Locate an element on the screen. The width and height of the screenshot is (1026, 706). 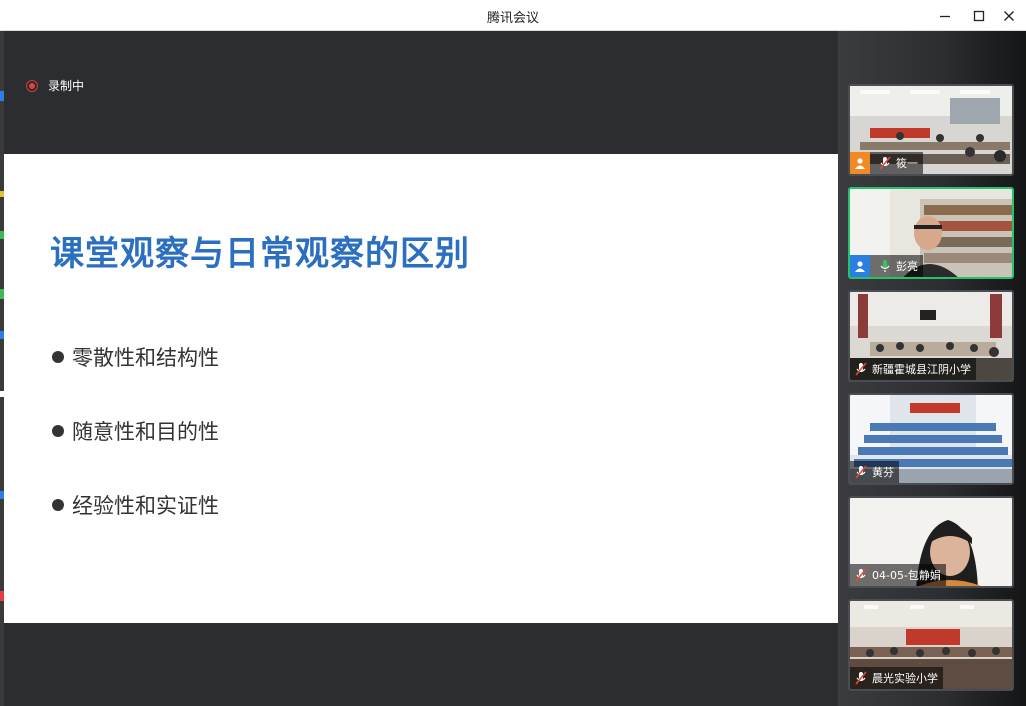
title-bar: 腾讯会议 is located at coordinates (513, 15).